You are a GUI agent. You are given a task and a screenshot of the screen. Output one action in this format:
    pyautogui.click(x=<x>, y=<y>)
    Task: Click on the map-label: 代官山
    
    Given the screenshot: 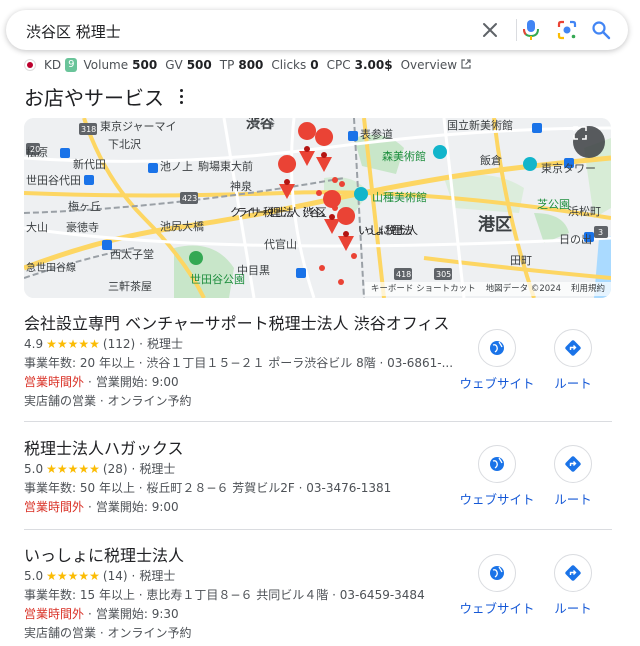 What is the action you would take?
    pyautogui.click(x=280, y=244)
    